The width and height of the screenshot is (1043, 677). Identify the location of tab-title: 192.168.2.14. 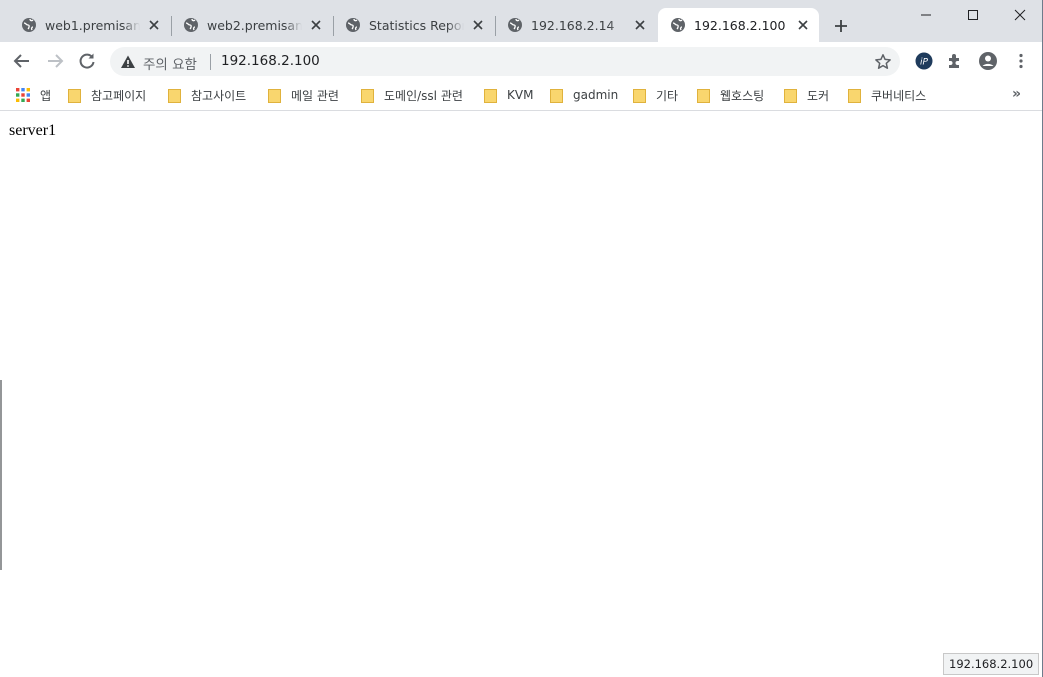
(573, 25).